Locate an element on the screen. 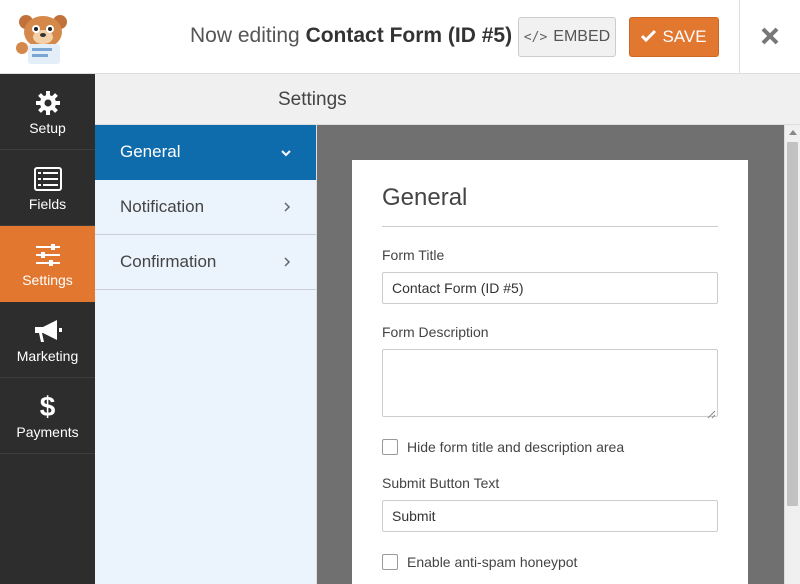  nav-label-settings: Settings is located at coordinates (47, 279).